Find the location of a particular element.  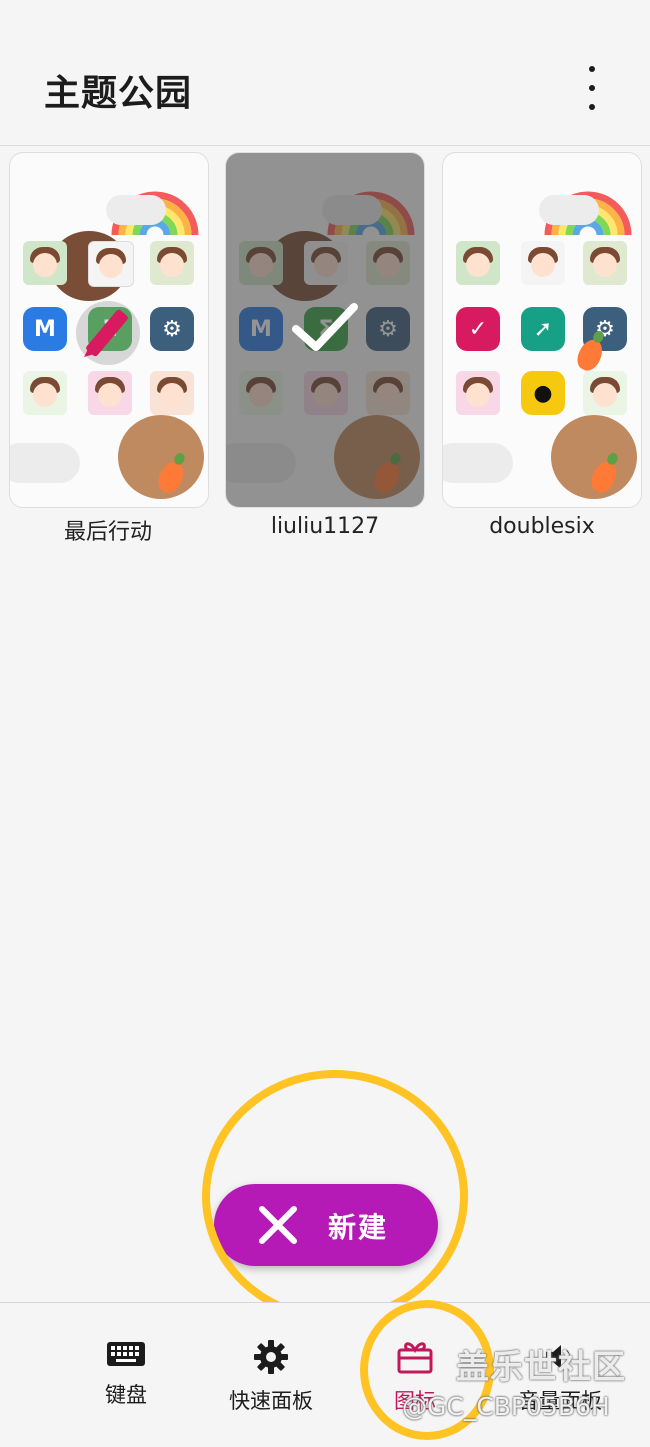

check-icon is located at coordinates (325, 327).